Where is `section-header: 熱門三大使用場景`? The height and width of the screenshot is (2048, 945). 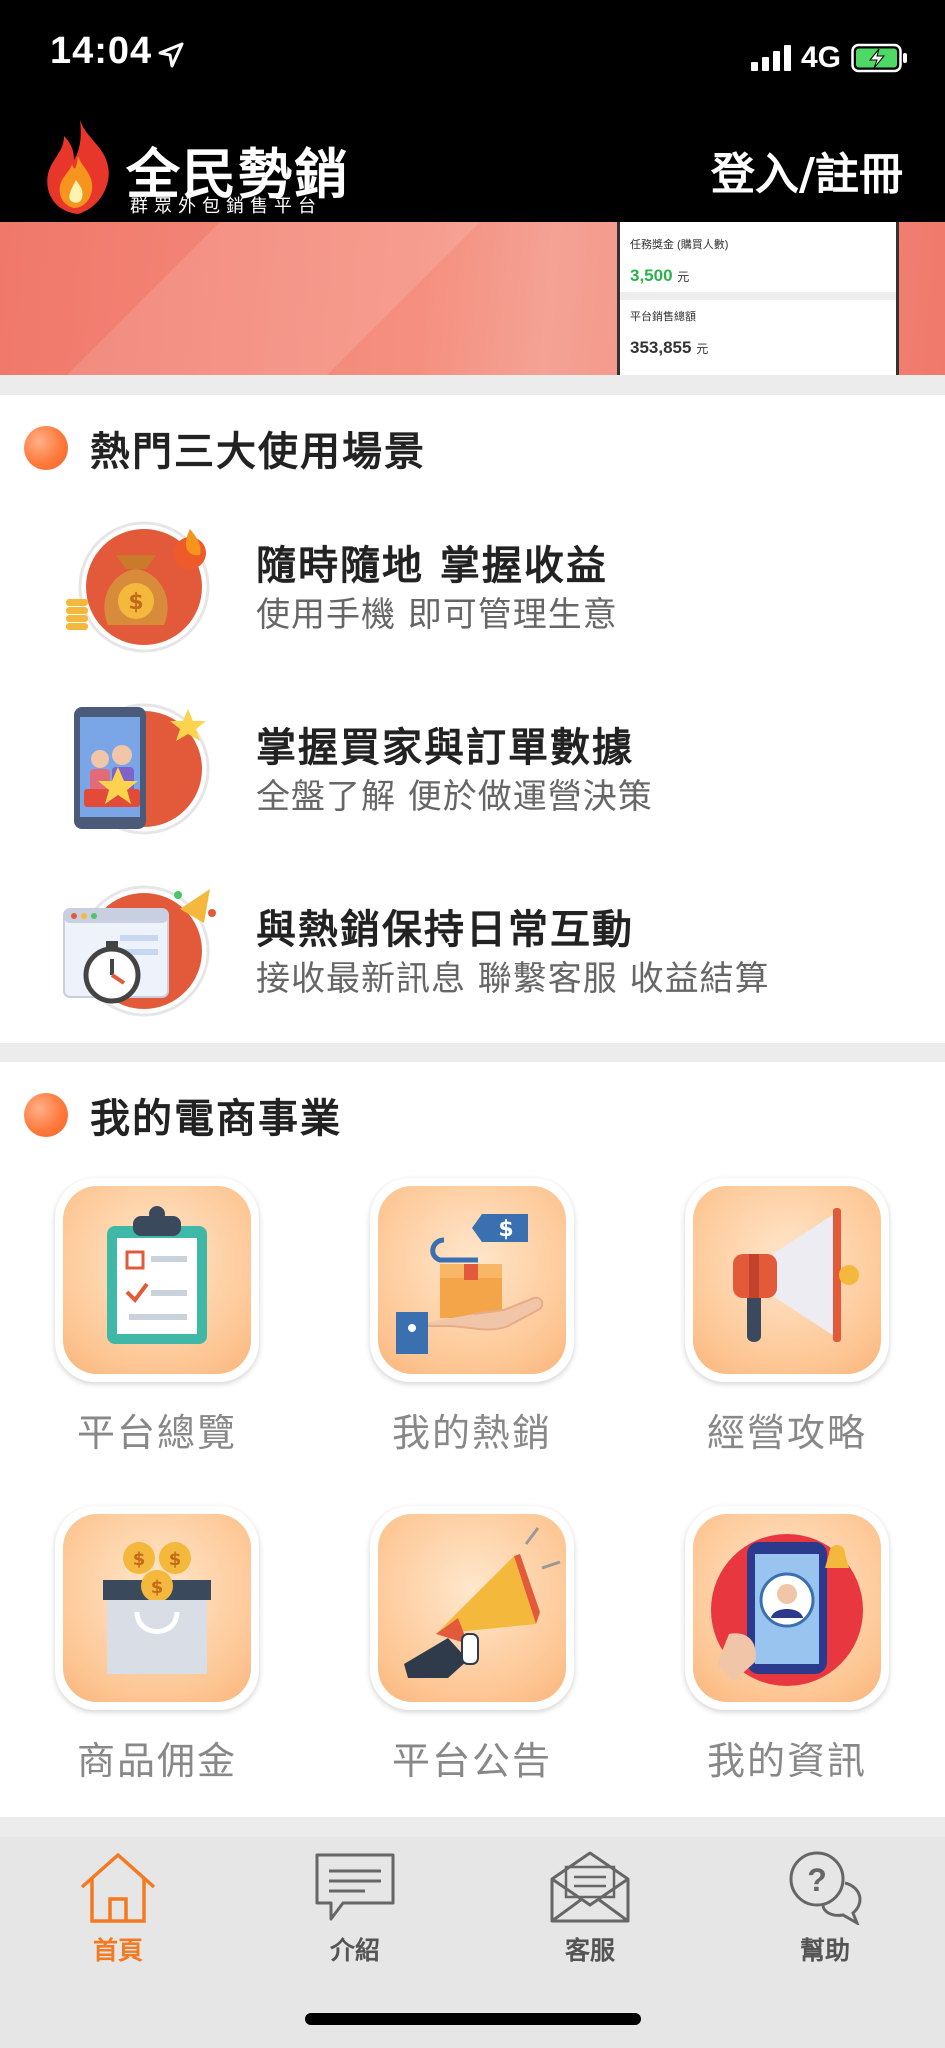 section-header: 熱門三大使用場景 is located at coordinates (225, 448).